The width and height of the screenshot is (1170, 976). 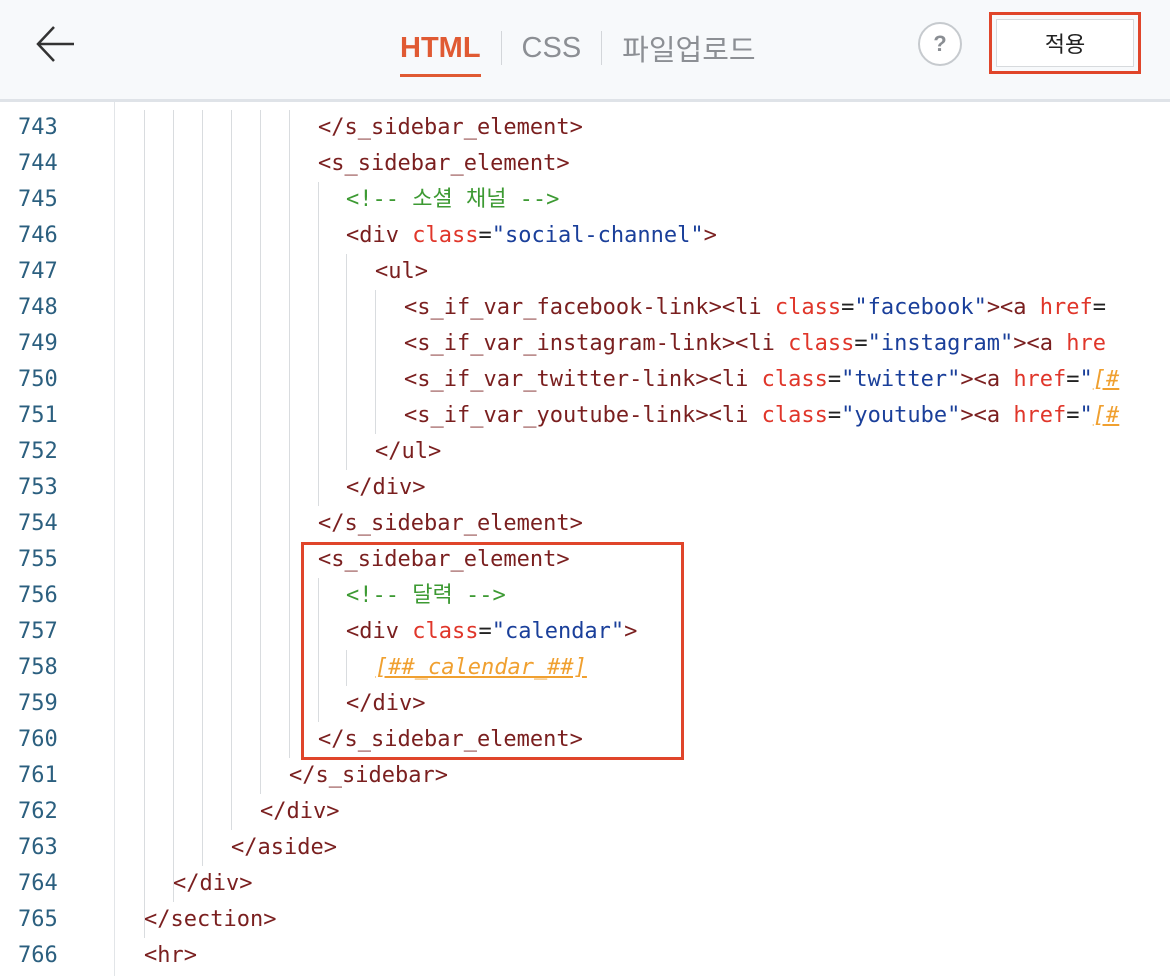 What do you see at coordinates (585, 452) in the screenshot?
I see `code-line: 752 </ul>` at bounding box center [585, 452].